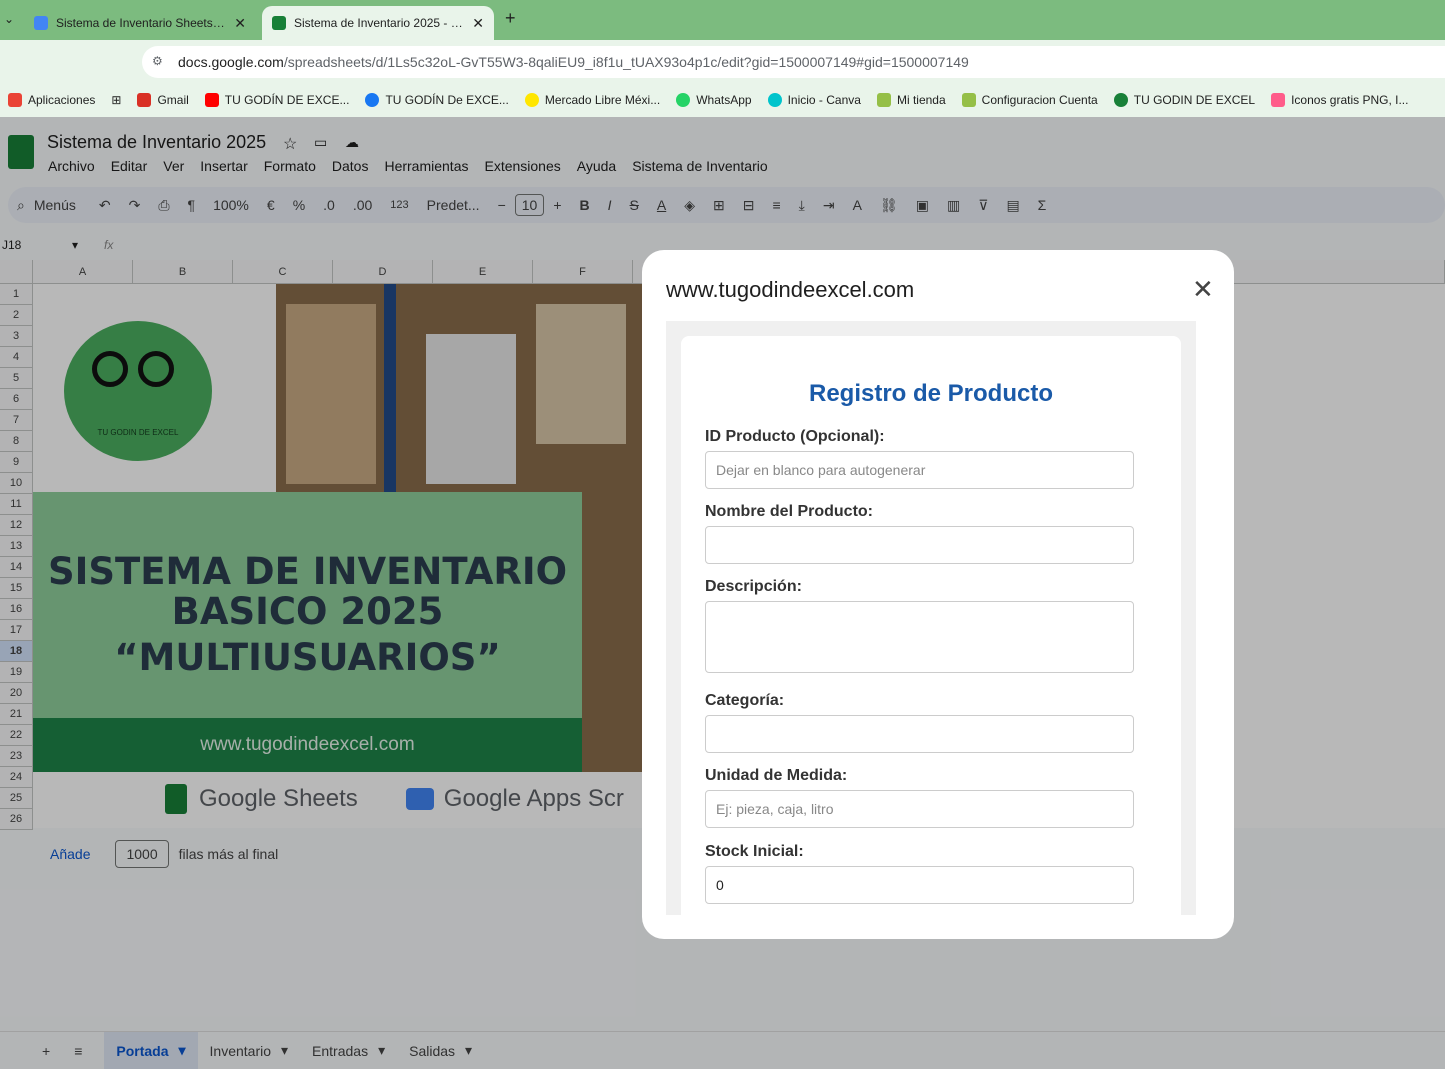 Image resolution: width=1445 pixels, height=1069 pixels. I want to click on bookmark-whatsapp: WhatsApp, so click(713, 100).